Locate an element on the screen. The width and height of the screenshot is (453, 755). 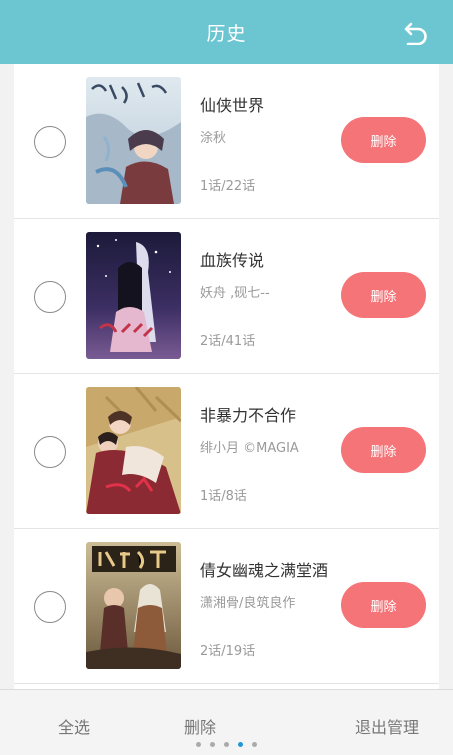
read-progress: 1话/8话 is located at coordinates (223, 496).